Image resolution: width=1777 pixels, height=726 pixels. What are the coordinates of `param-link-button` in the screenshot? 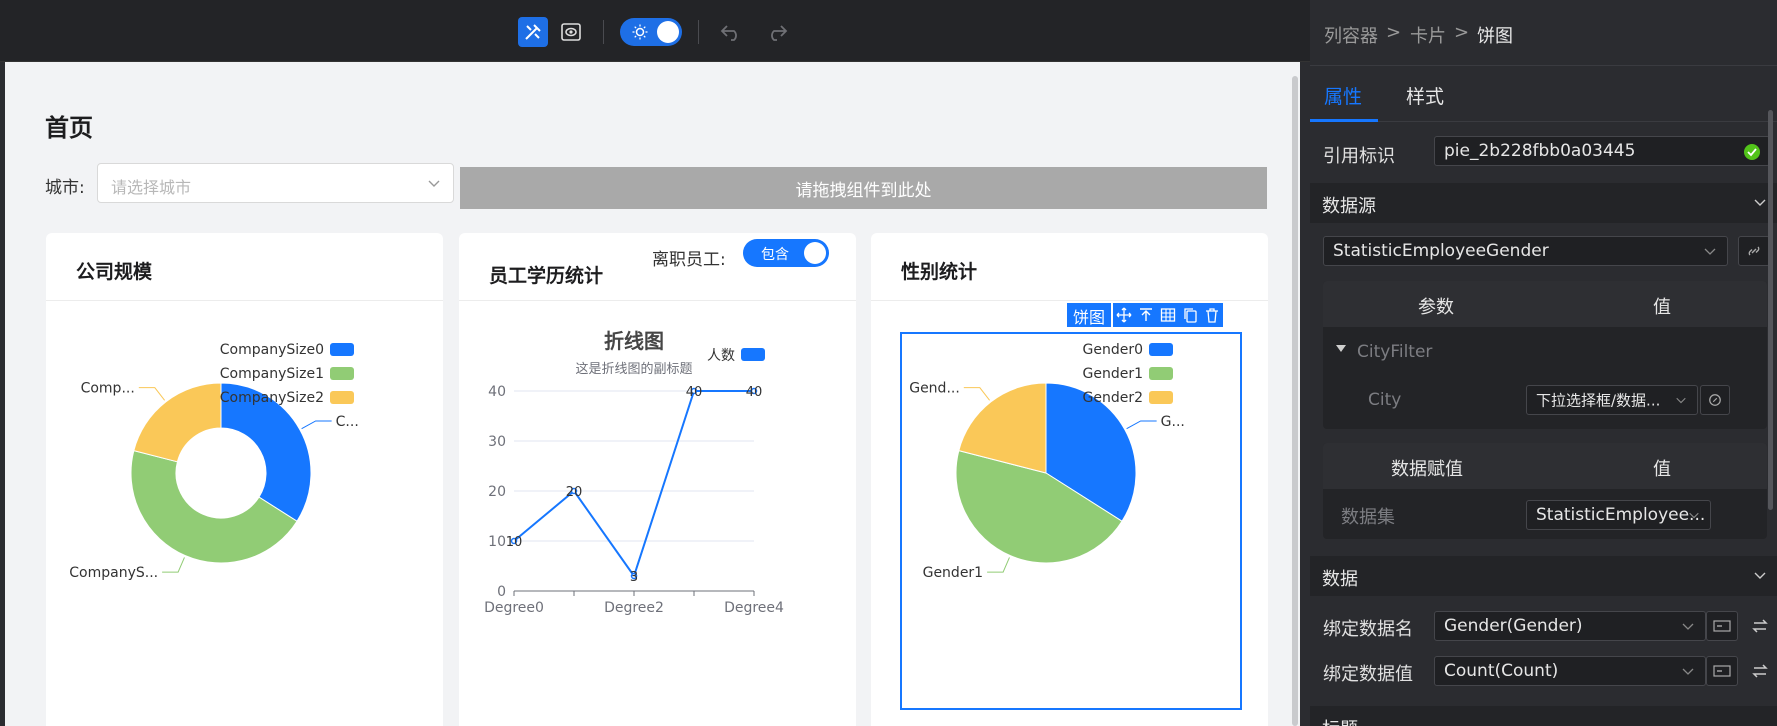 It's located at (1715, 400).